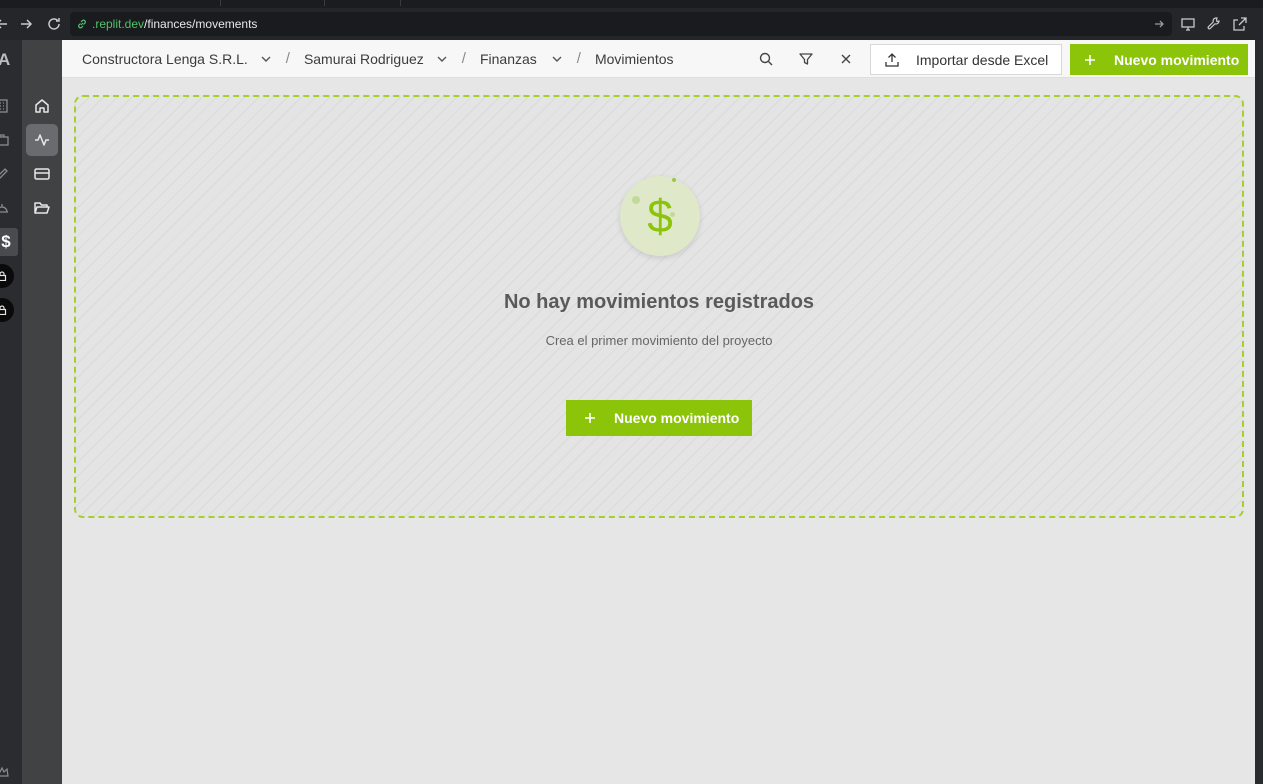  What do you see at coordinates (631, 4) in the screenshot?
I see `browser-tab-strip` at bounding box center [631, 4].